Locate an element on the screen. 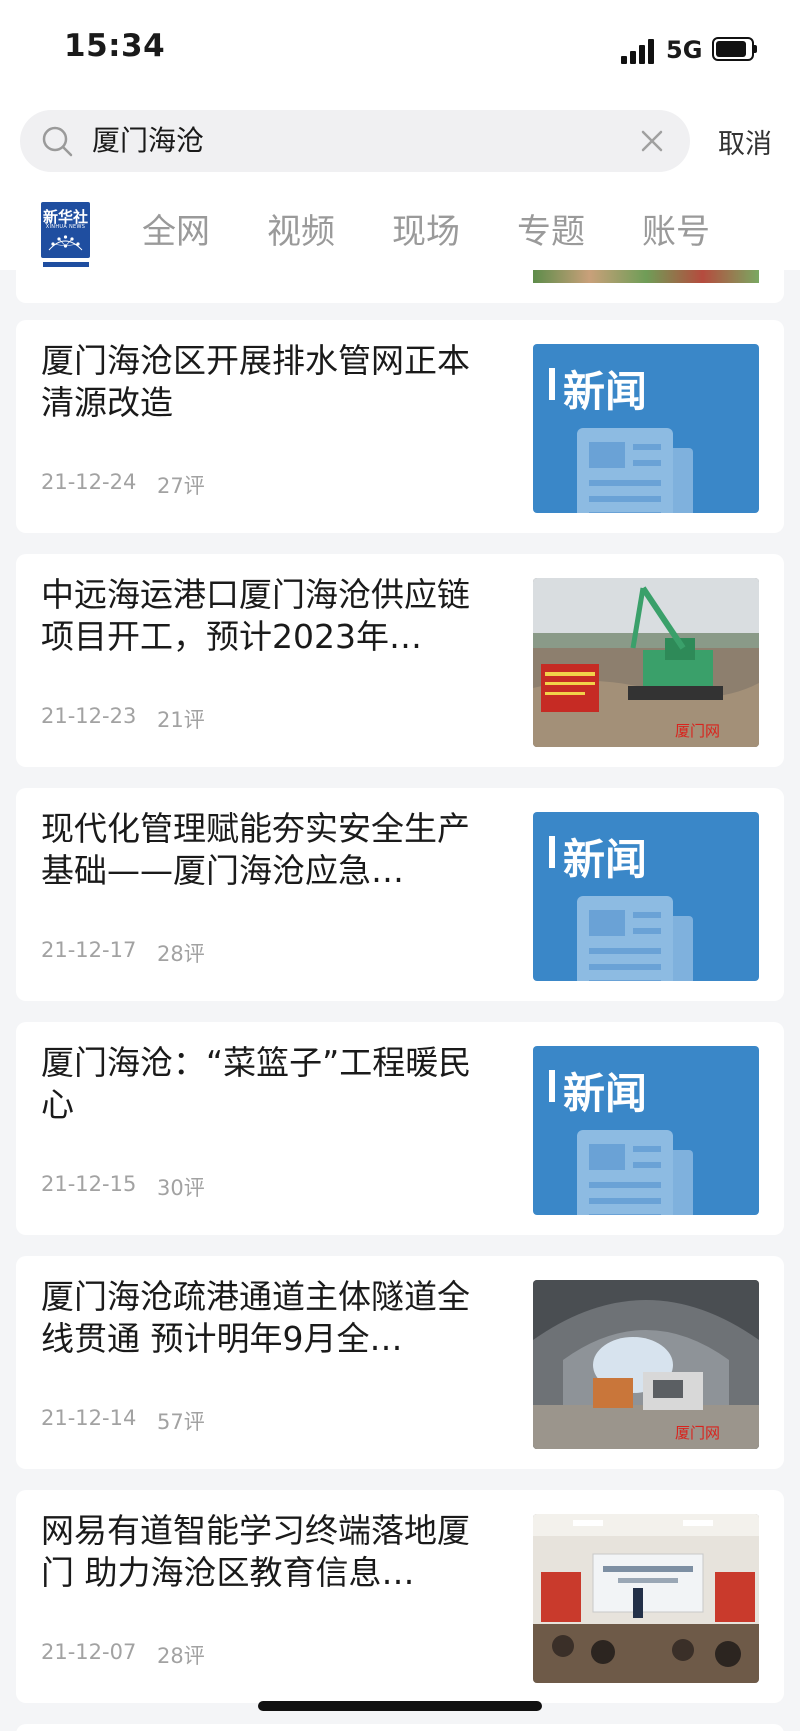  article-date: 21-12-17 is located at coordinates (89, 950).